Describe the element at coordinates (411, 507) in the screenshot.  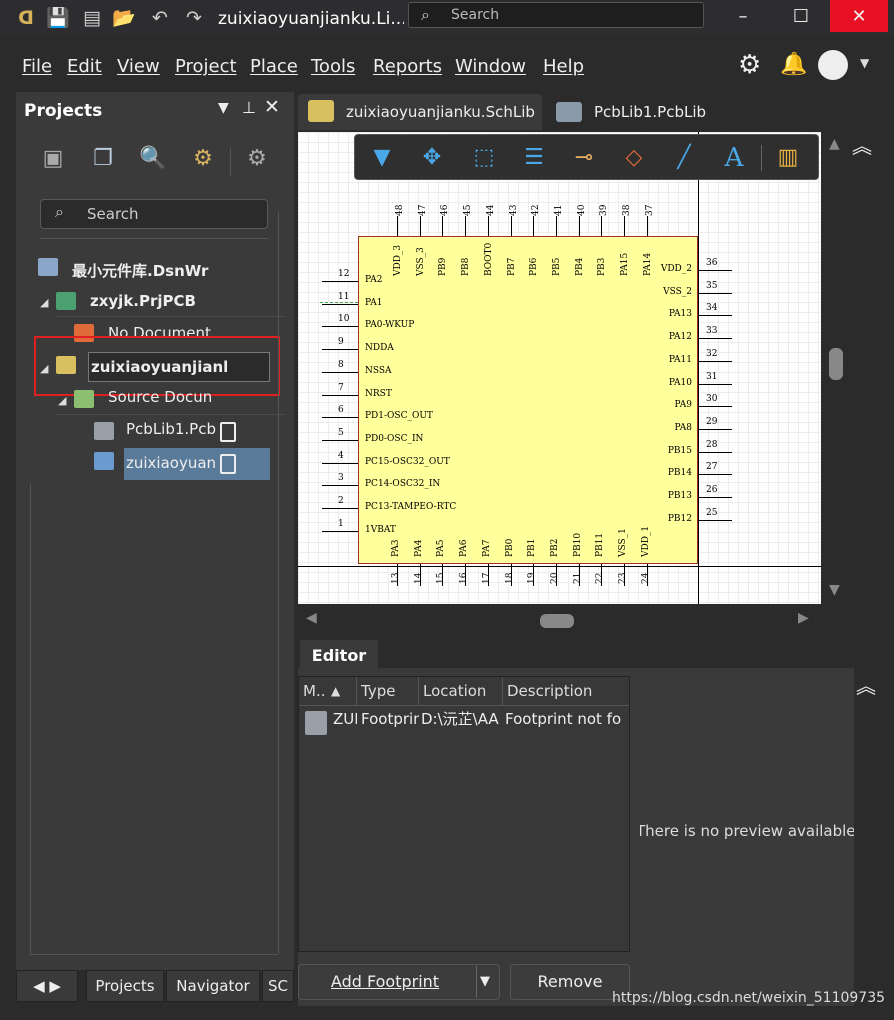
I see `pin-name: PC13-TAMPEO-RTC` at that location.